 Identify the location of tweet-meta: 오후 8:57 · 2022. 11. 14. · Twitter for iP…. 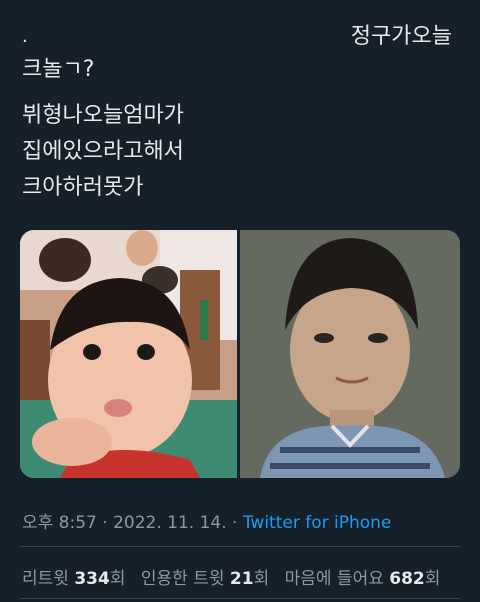
(206, 520).